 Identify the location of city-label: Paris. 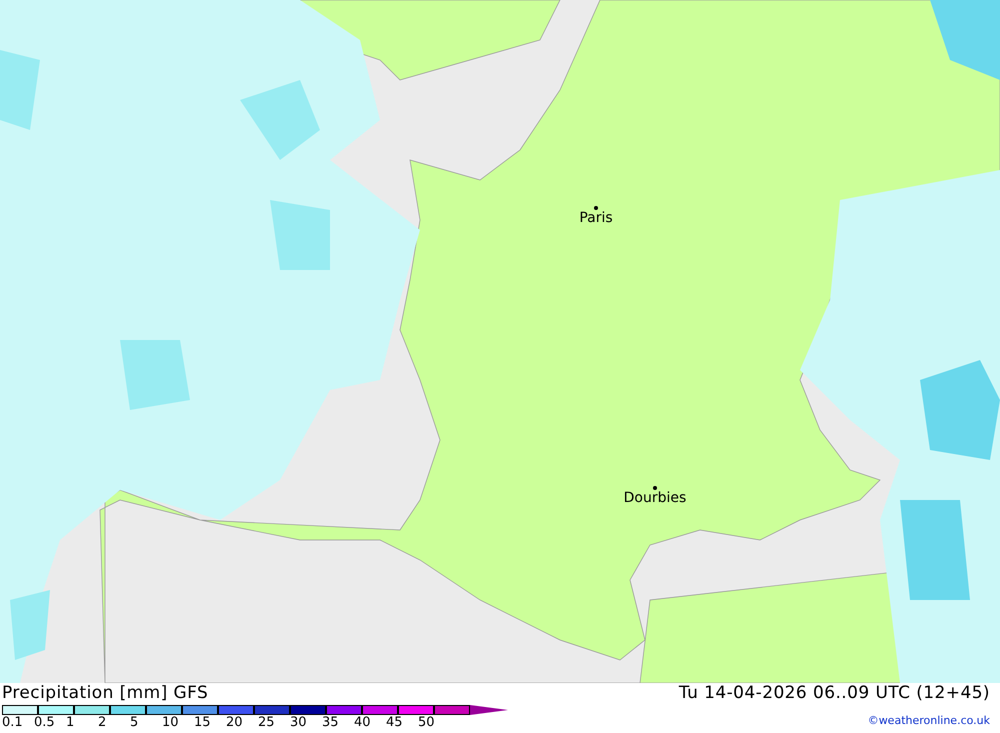
(596, 218).